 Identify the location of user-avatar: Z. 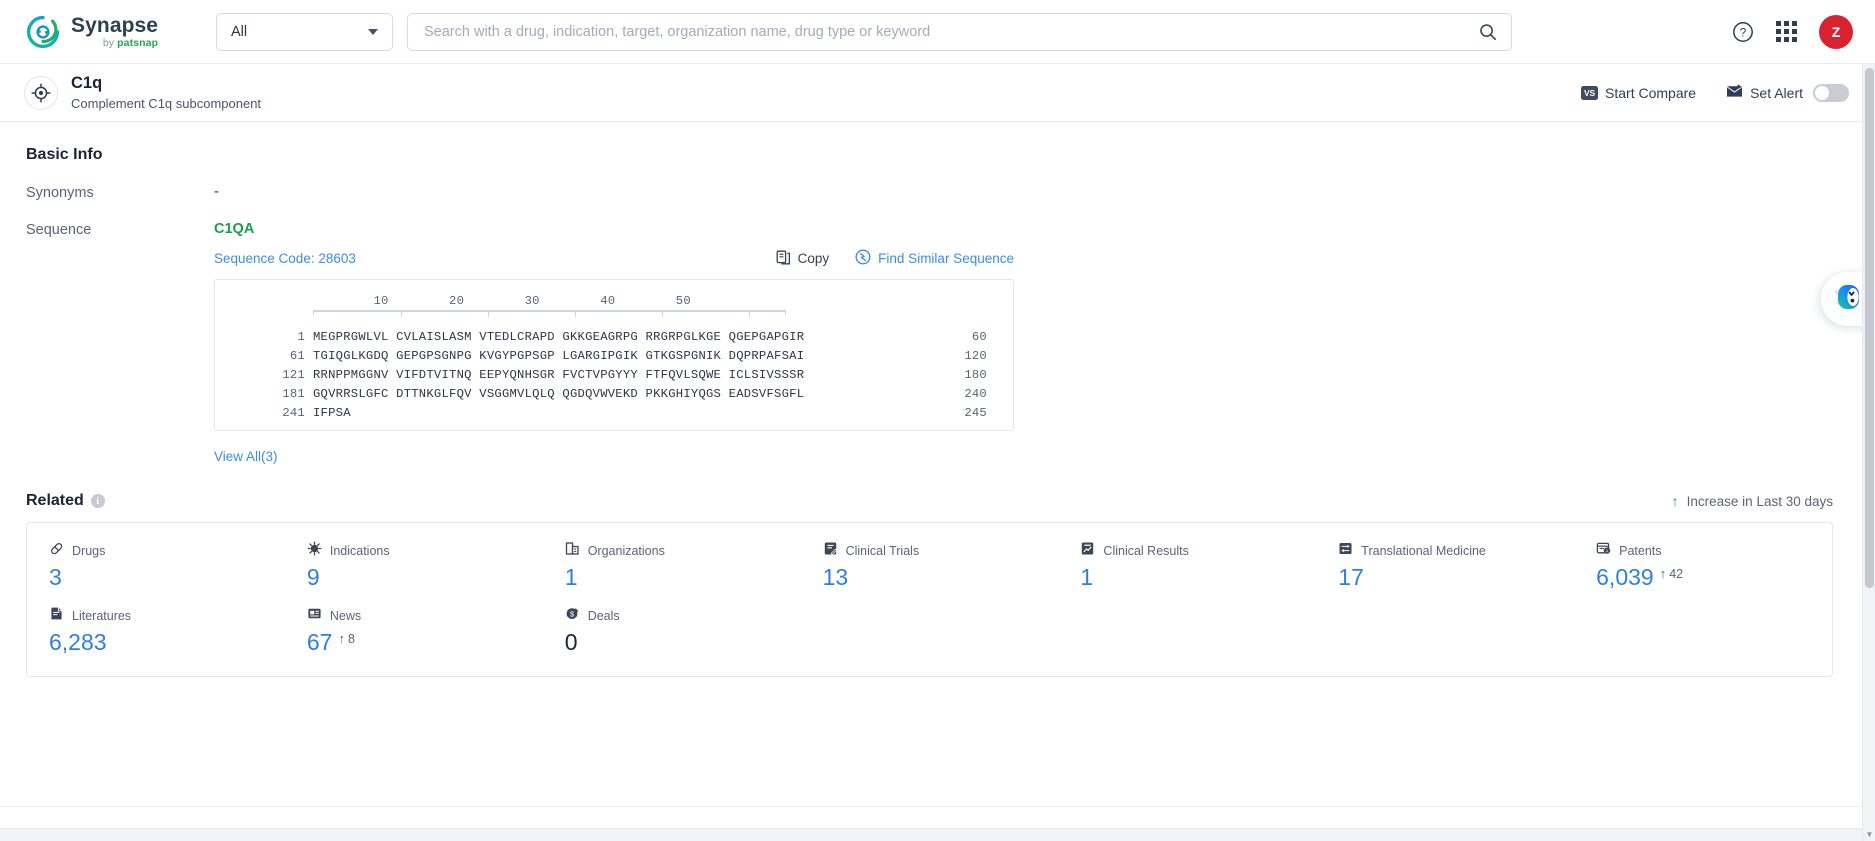
(1836, 31).